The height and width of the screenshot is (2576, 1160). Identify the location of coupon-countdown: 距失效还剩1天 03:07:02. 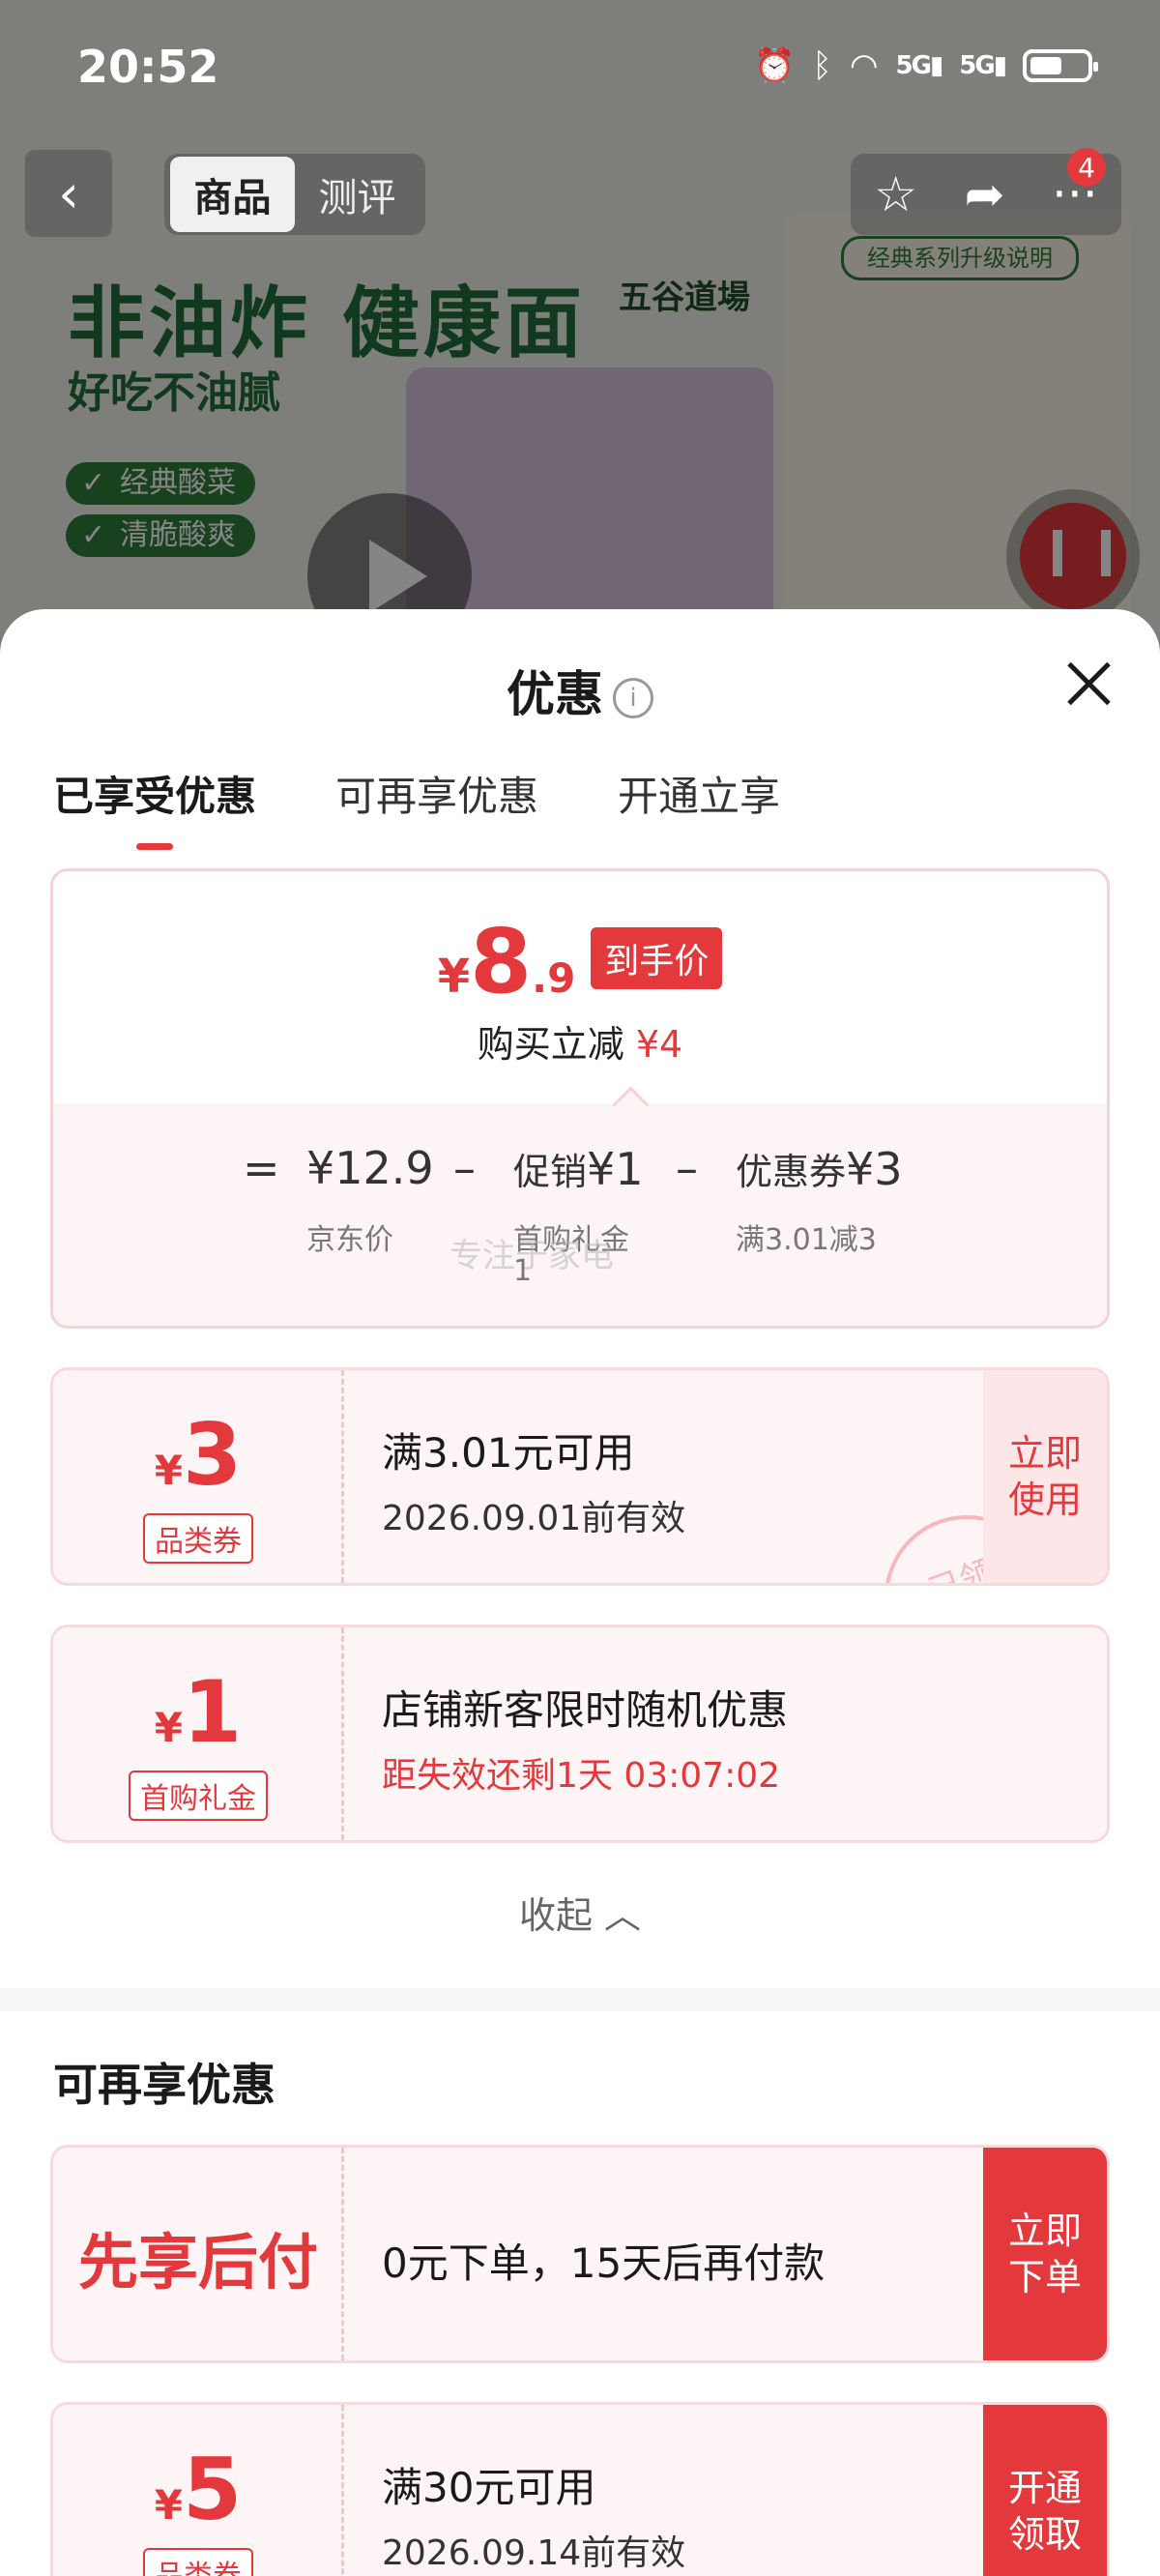
(581, 1776).